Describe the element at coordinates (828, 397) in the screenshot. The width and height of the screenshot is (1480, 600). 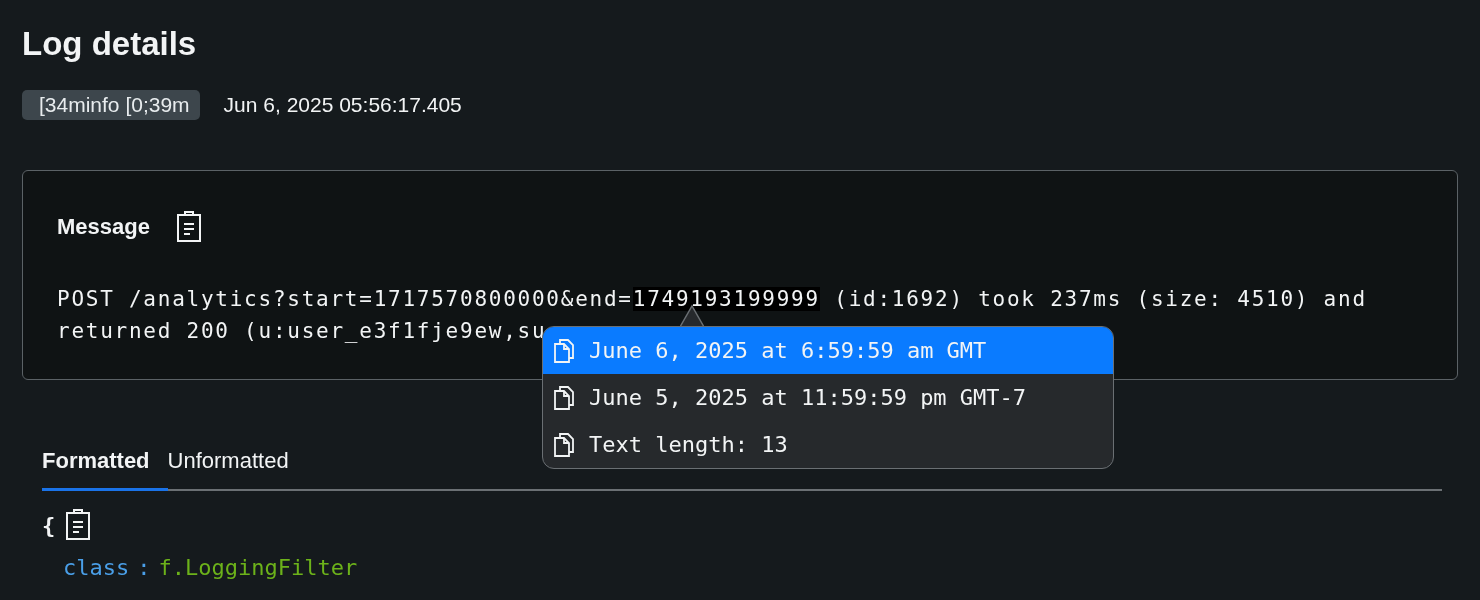
I see `menu-item: June 5, 2025 at 11:59:59 pm GMT-7` at that location.